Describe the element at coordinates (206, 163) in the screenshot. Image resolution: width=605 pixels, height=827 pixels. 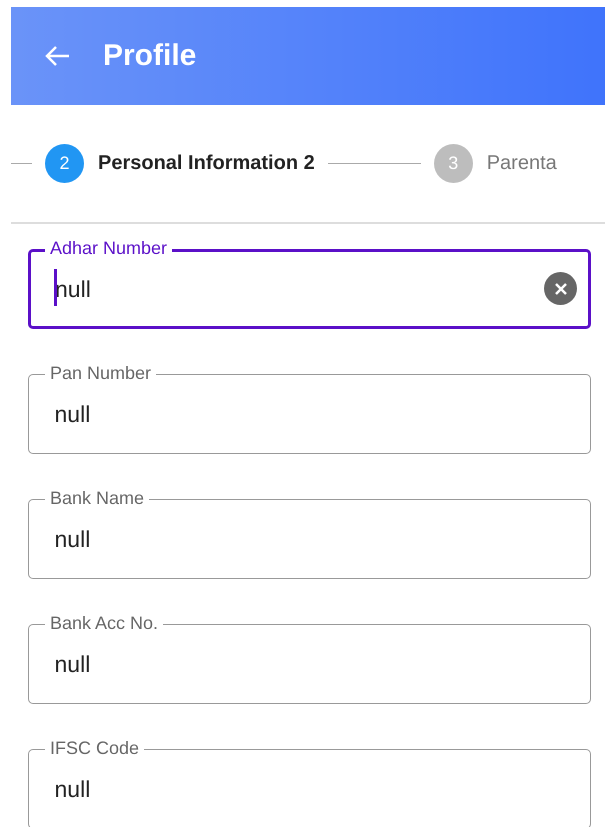
I see `step-label: Personal Information 2` at that location.